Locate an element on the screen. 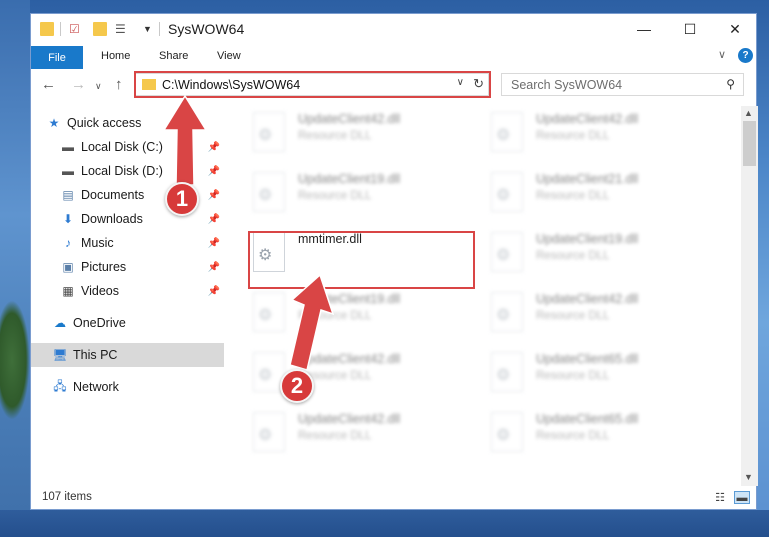 The image size is (769, 537). sidebar-item-network: 🖧 Network is located at coordinates (127, 387).